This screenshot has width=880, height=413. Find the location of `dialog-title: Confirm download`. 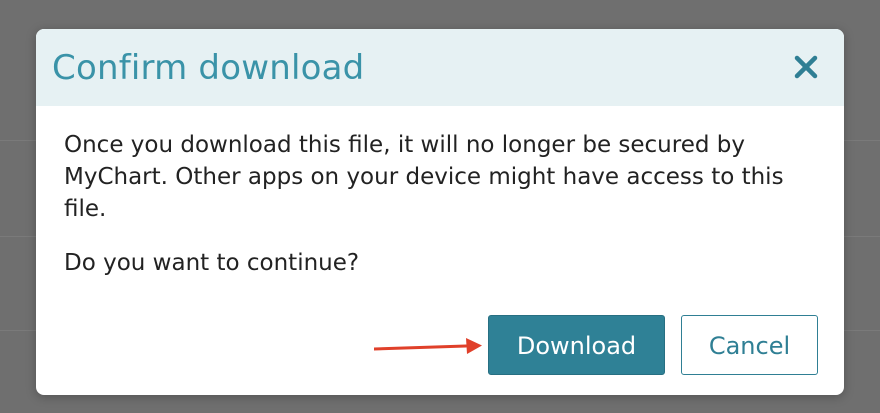

dialog-title: Confirm download is located at coordinates (208, 68).